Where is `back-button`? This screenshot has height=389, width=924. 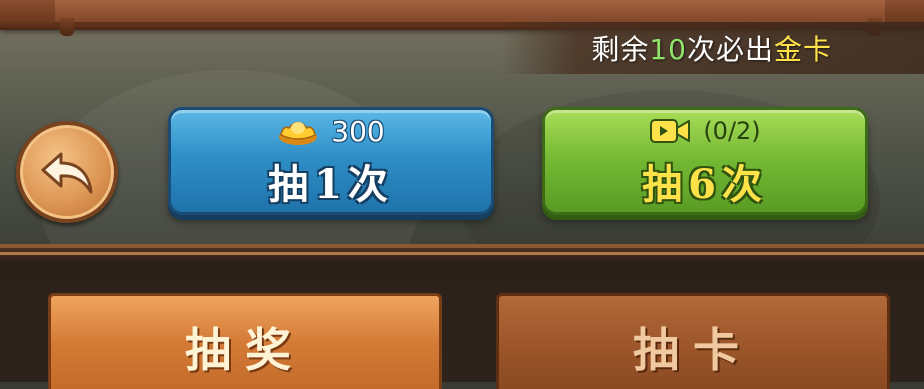
back-button is located at coordinates (67, 172).